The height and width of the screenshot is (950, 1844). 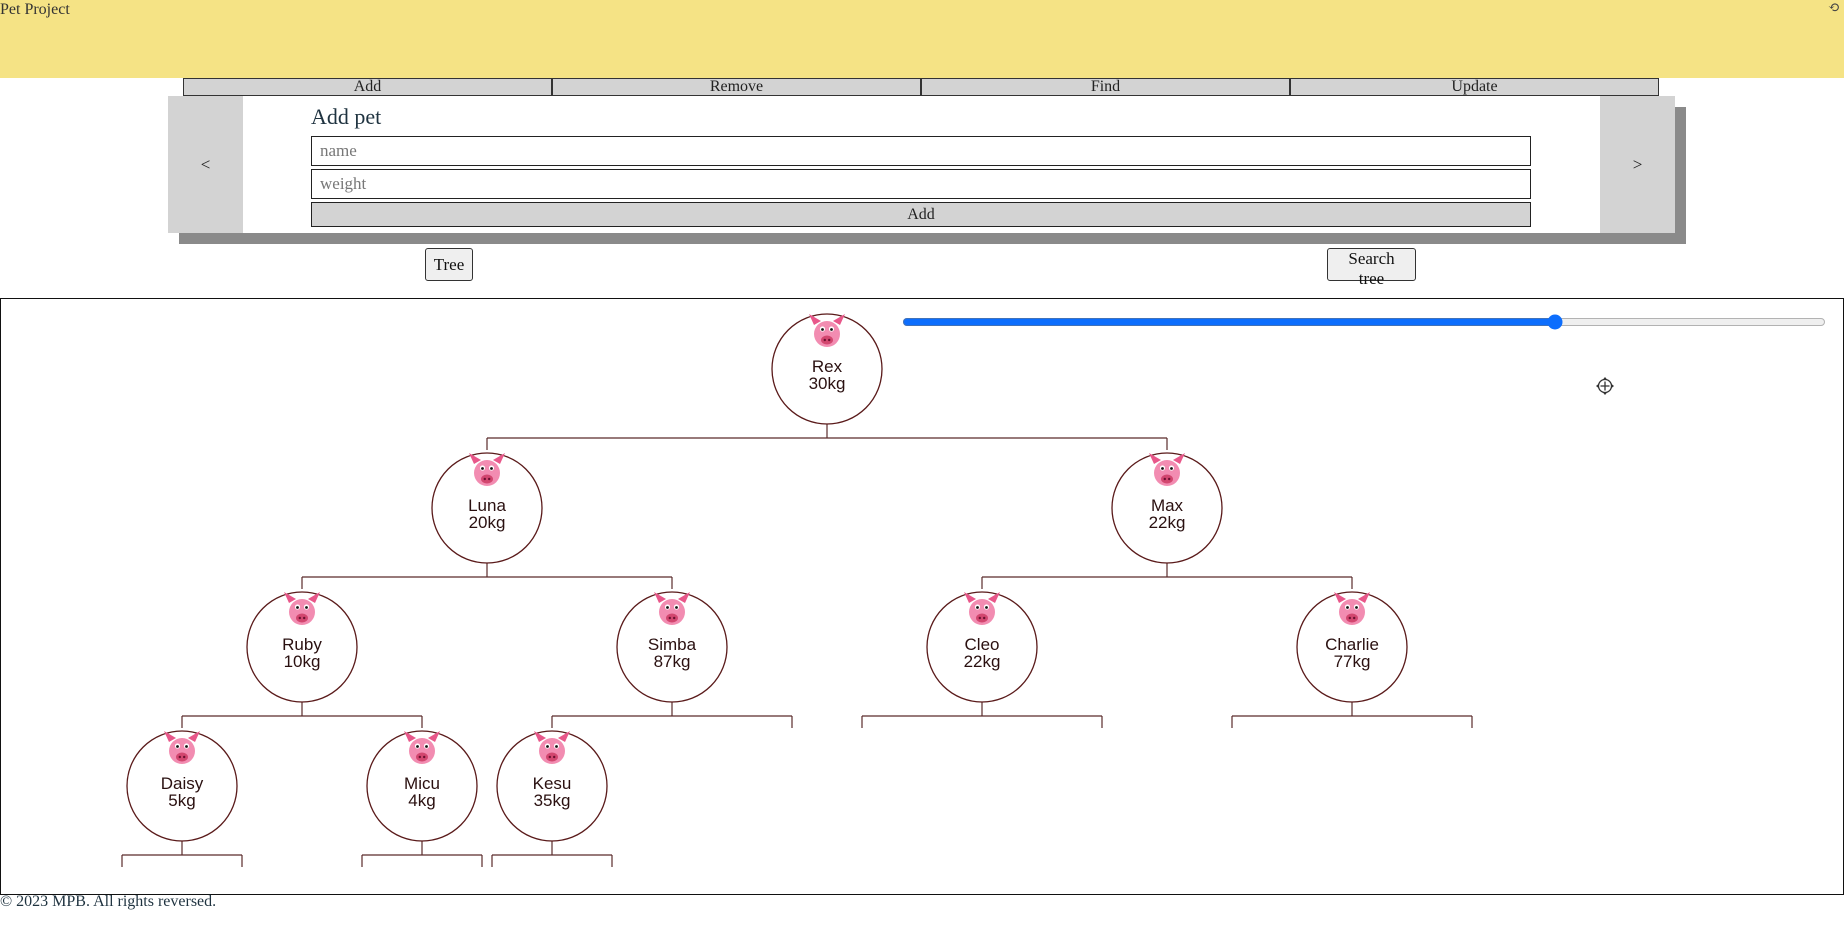 What do you see at coordinates (1371, 268) in the screenshot?
I see `search-tree-button: Search tree` at bounding box center [1371, 268].